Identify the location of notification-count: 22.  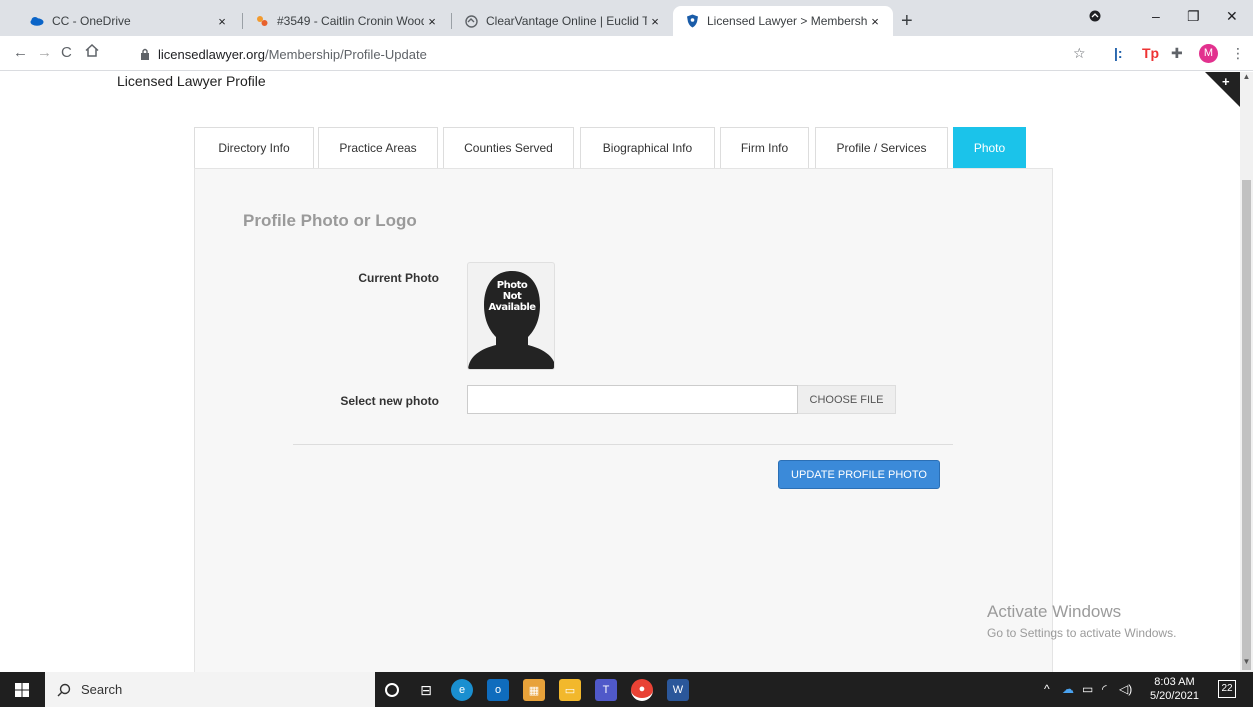
(1227, 688).